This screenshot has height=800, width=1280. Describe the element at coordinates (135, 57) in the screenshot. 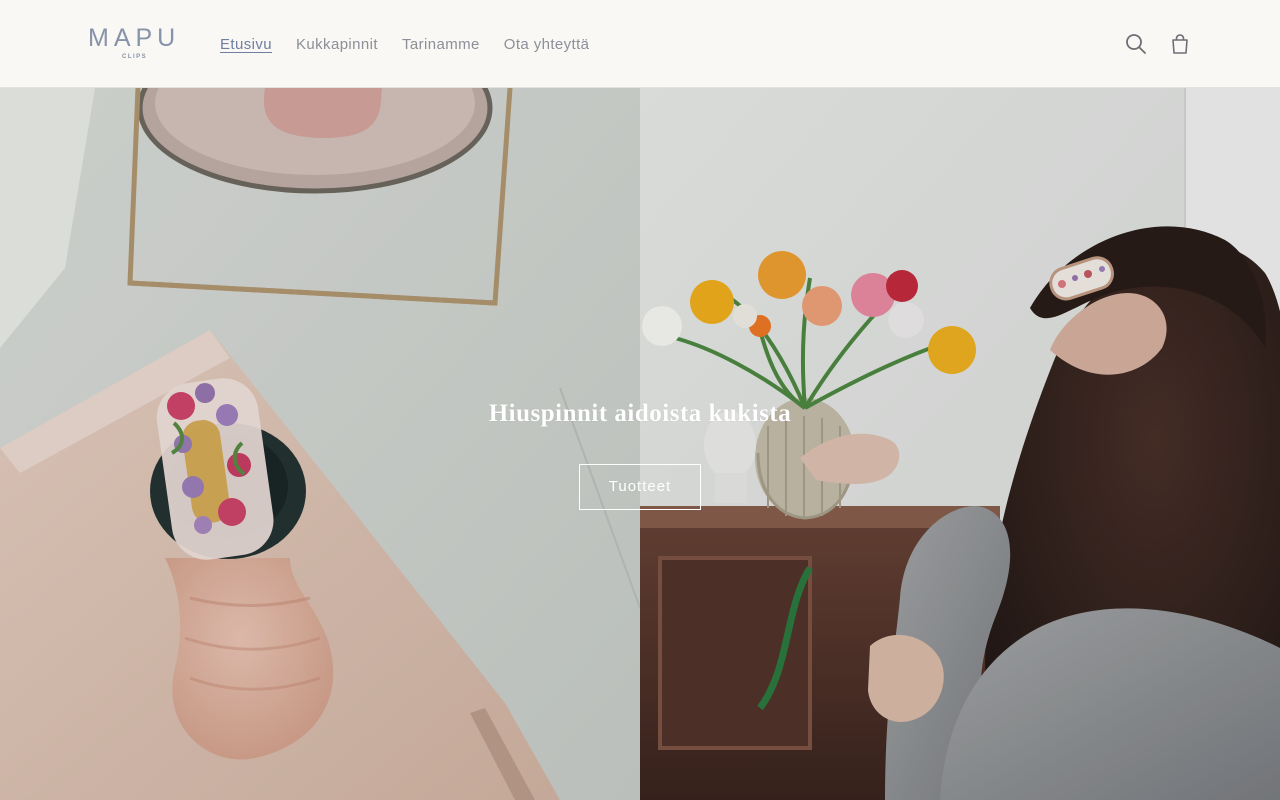

I see `logo-subtitle: CLIPS` at that location.